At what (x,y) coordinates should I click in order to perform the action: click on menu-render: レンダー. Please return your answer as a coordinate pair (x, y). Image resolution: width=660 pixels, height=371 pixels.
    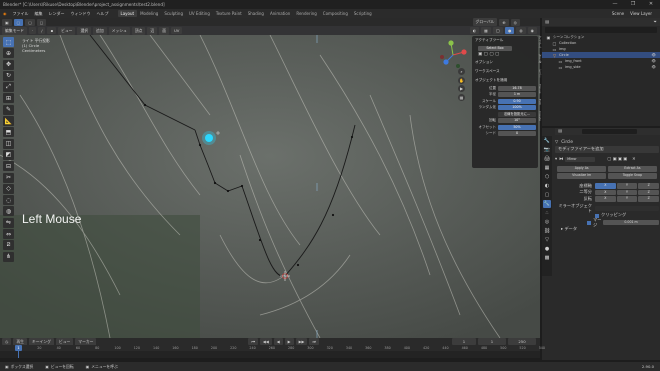
    Looking at the image, I should click on (57, 14).